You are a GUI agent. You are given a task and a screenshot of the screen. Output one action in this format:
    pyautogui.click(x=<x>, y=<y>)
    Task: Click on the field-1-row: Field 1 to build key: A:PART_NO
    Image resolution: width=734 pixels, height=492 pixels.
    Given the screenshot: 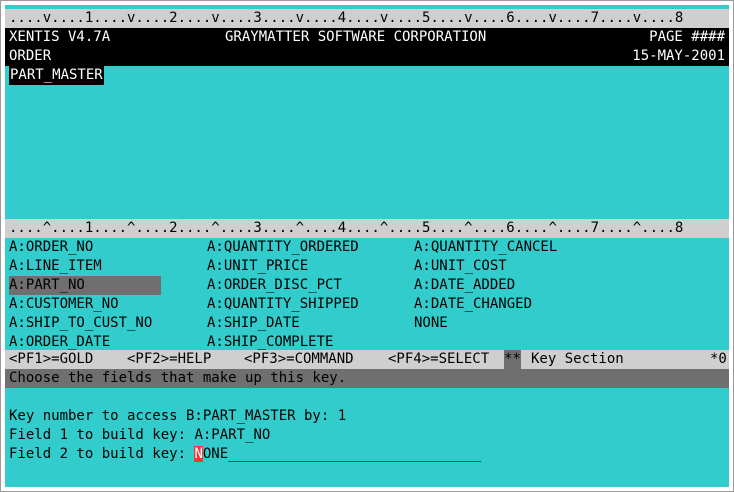 What is the action you would take?
    pyautogui.click(x=139, y=435)
    